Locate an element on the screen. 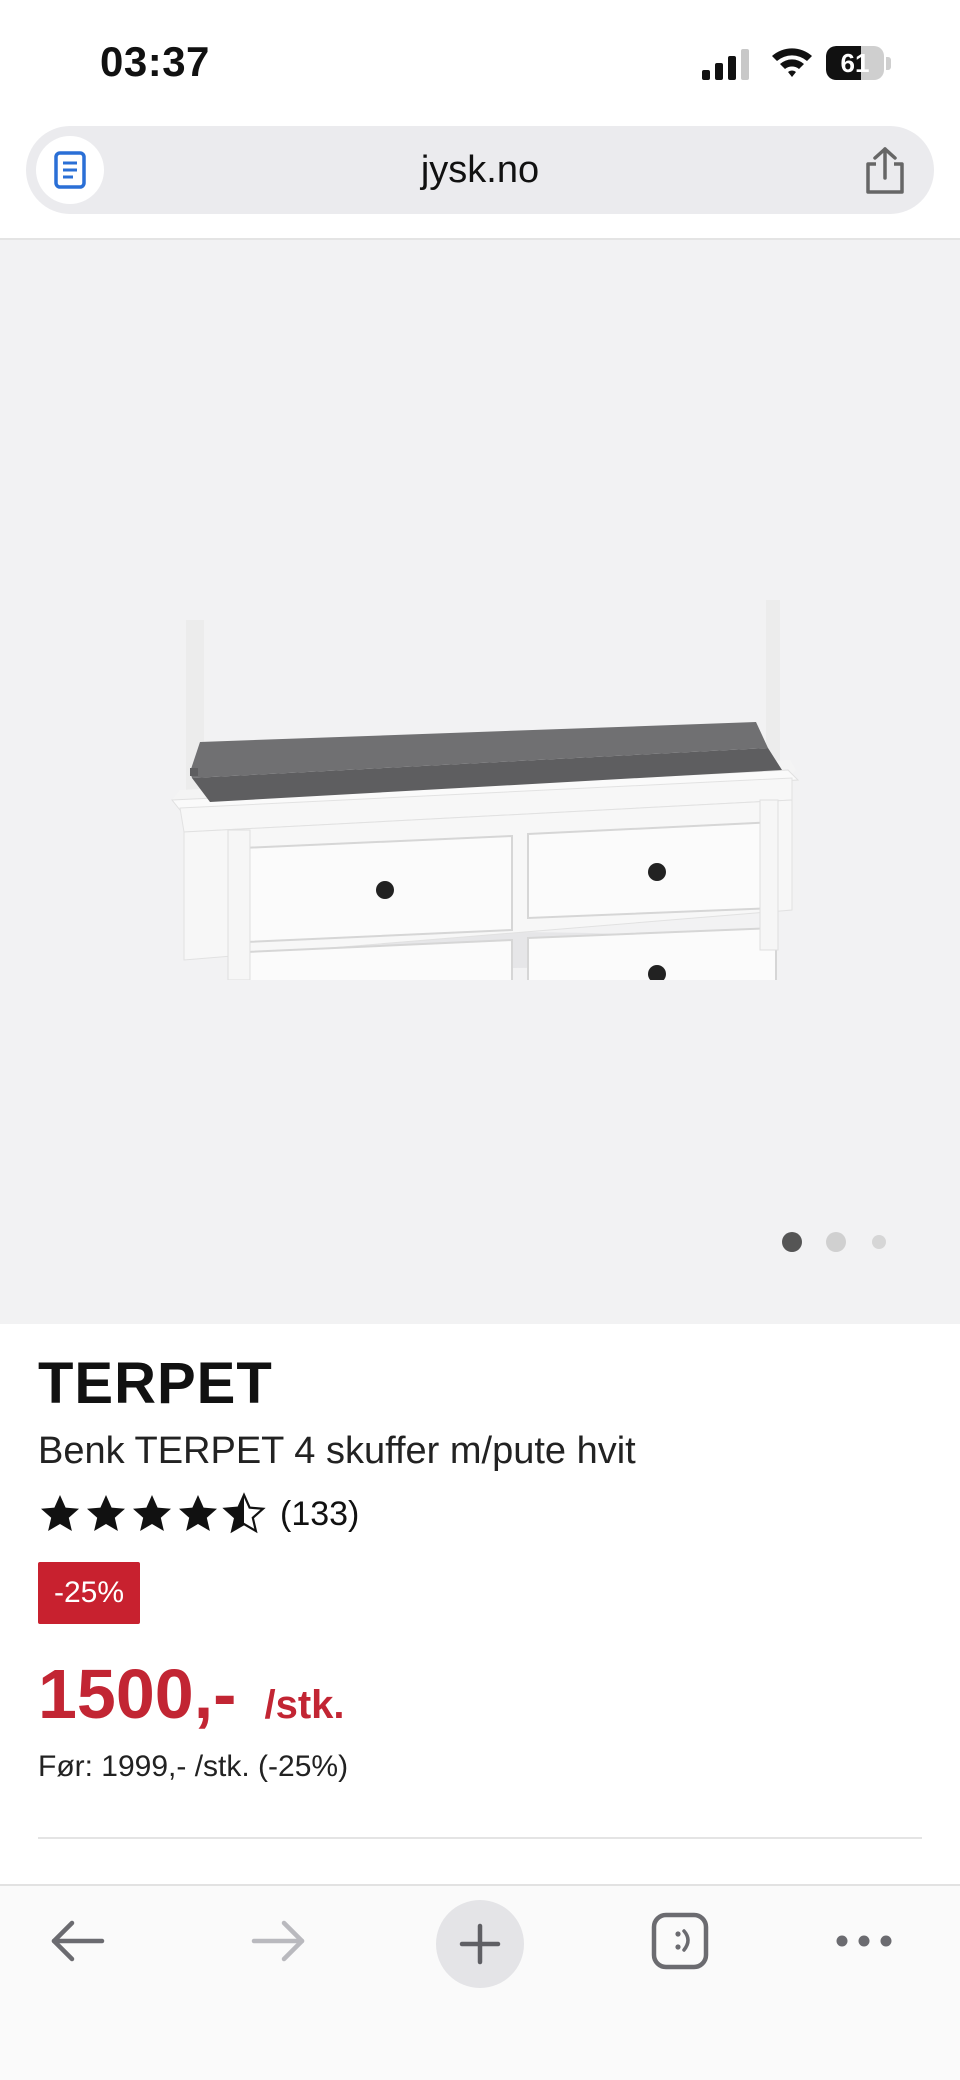  battery-icon: 61 is located at coordinates (860, 64).